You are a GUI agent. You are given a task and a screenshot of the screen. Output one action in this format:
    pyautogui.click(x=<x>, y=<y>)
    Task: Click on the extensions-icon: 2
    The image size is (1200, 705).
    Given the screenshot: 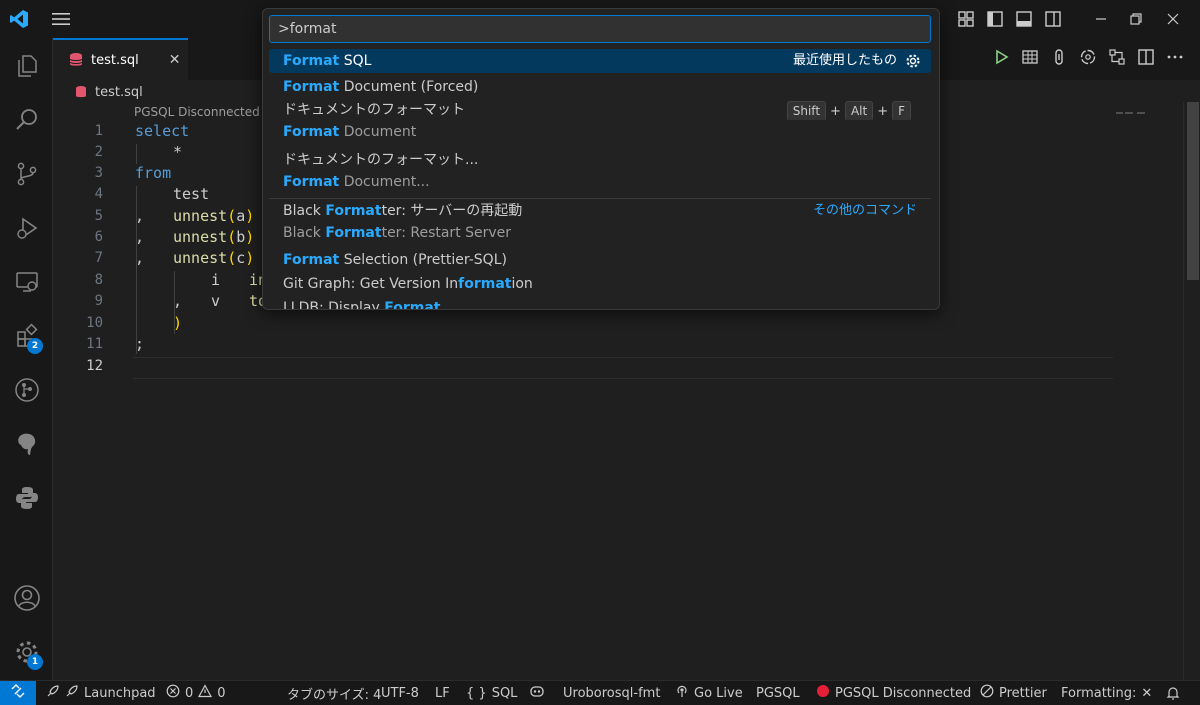 What is the action you would take?
    pyautogui.click(x=26, y=336)
    